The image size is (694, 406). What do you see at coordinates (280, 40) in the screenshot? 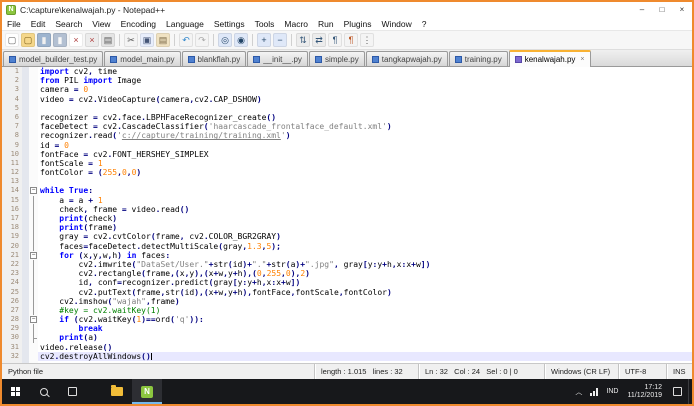
I see `zoom-out-icon: −` at bounding box center [280, 40].